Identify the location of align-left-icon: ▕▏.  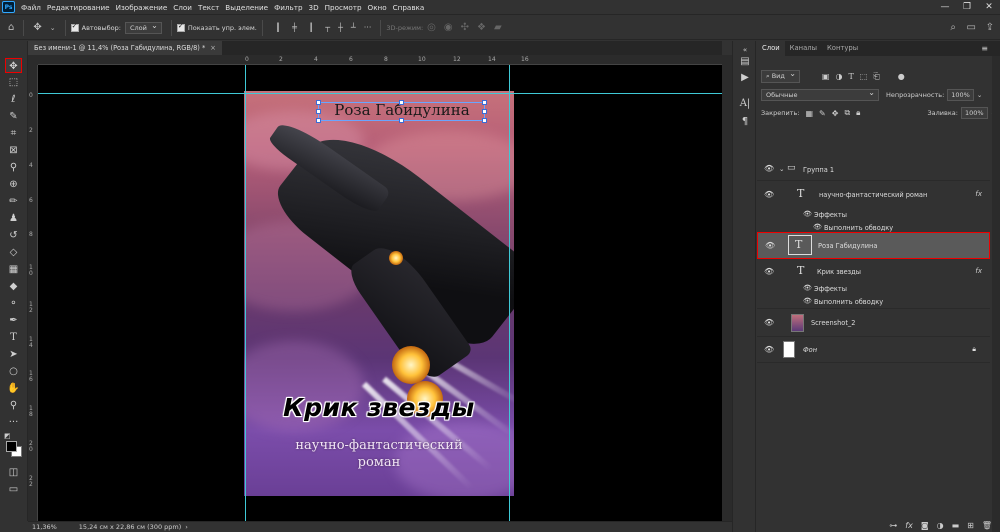
(278, 27).